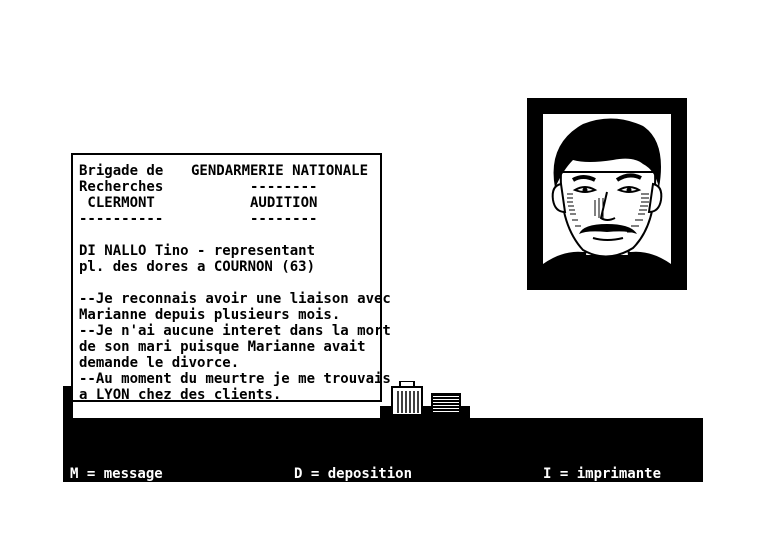 This screenshot has width=768, height=546. What do you see at coordinates (357, 522) in the screenshot?
I see `menu-comparaison-option: C = comparaison` at bounding box center [357, 522].